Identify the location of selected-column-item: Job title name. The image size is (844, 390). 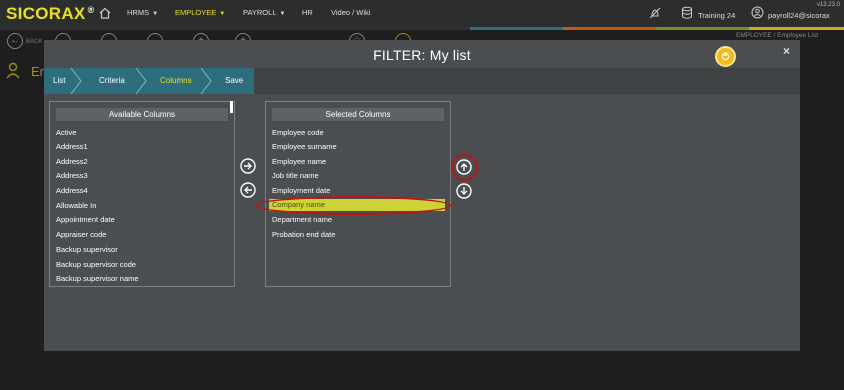
(295, 175).